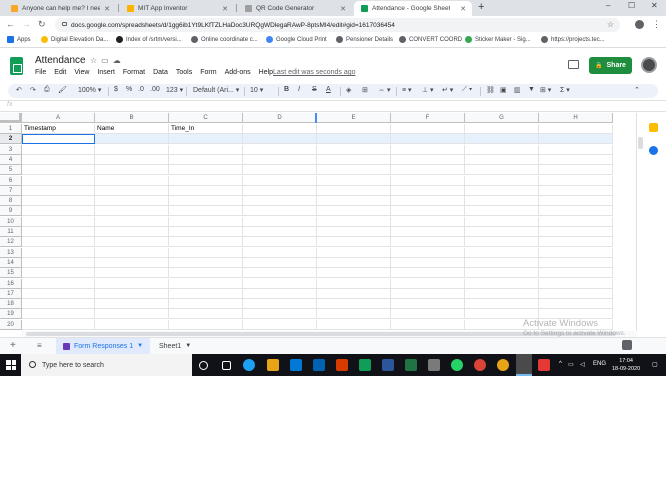 This screenshot has height=500, width=666. I want to click on bookmark-star-icon: ☆, so click(610, 24).